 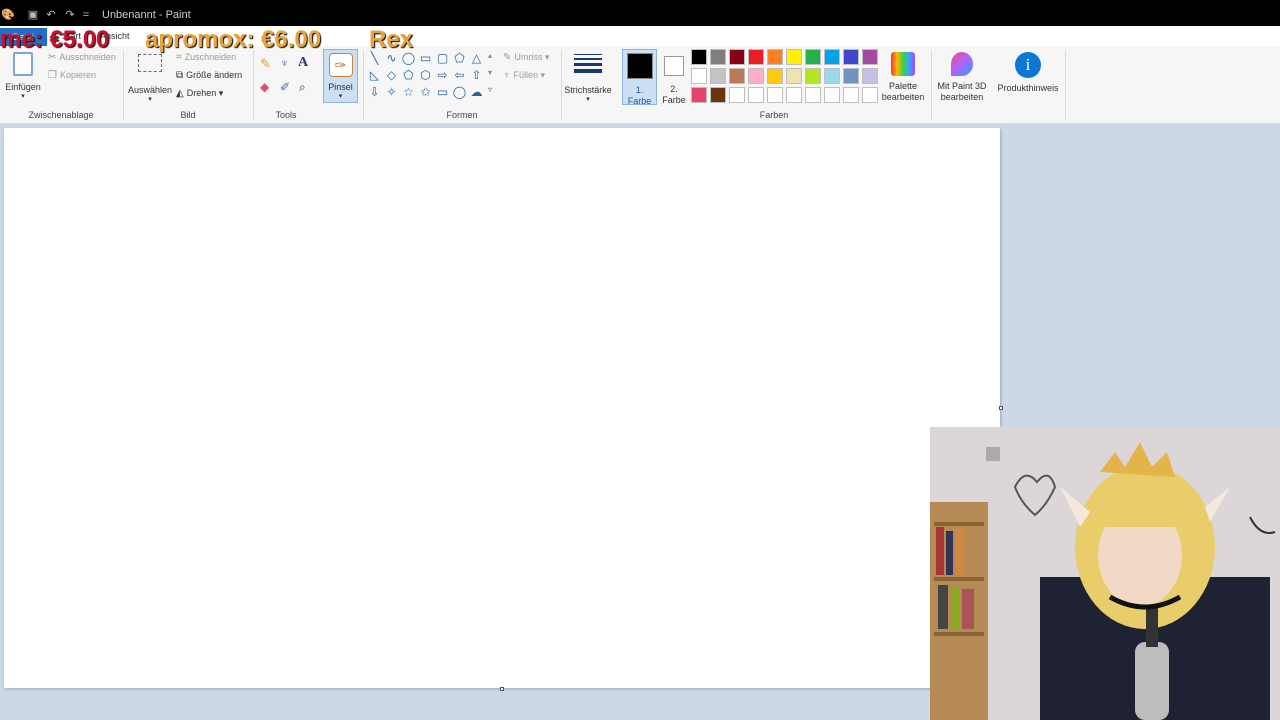 What do you see at coordinates (72, 75) in the screenshot?
I see `copy-button: ❐ Kopieren` at bounding box center [72, 75].